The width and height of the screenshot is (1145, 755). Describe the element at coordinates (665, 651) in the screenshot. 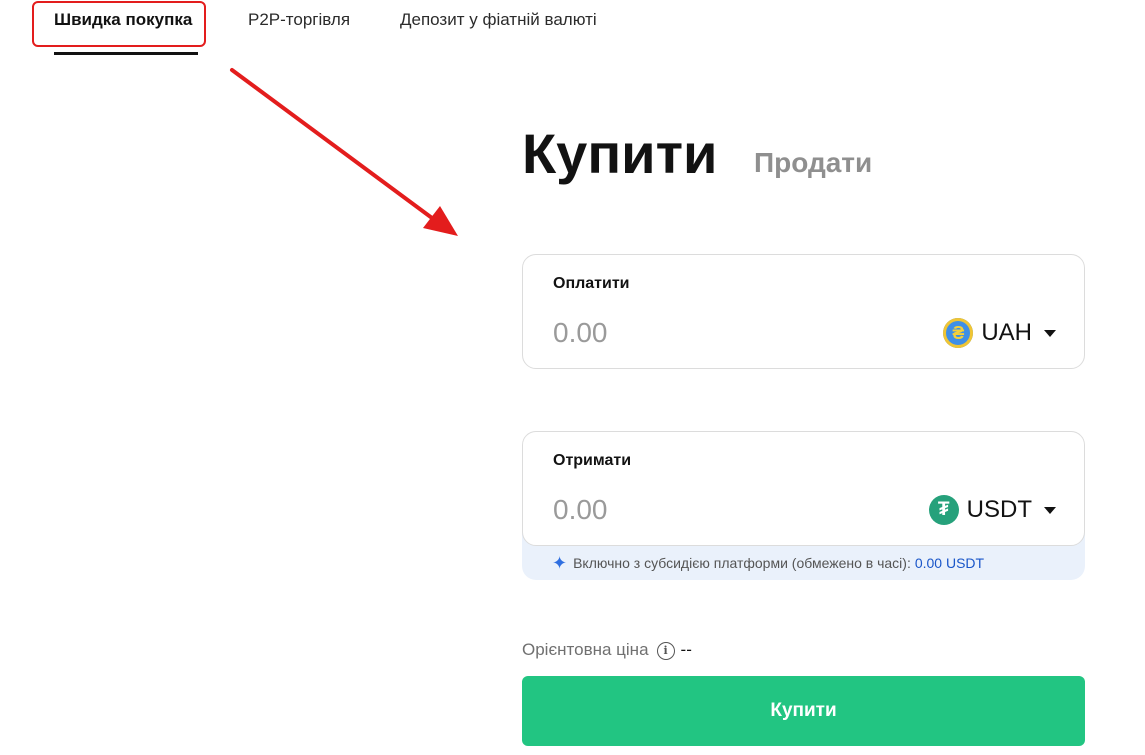

I see `info-icon: i` at that location.